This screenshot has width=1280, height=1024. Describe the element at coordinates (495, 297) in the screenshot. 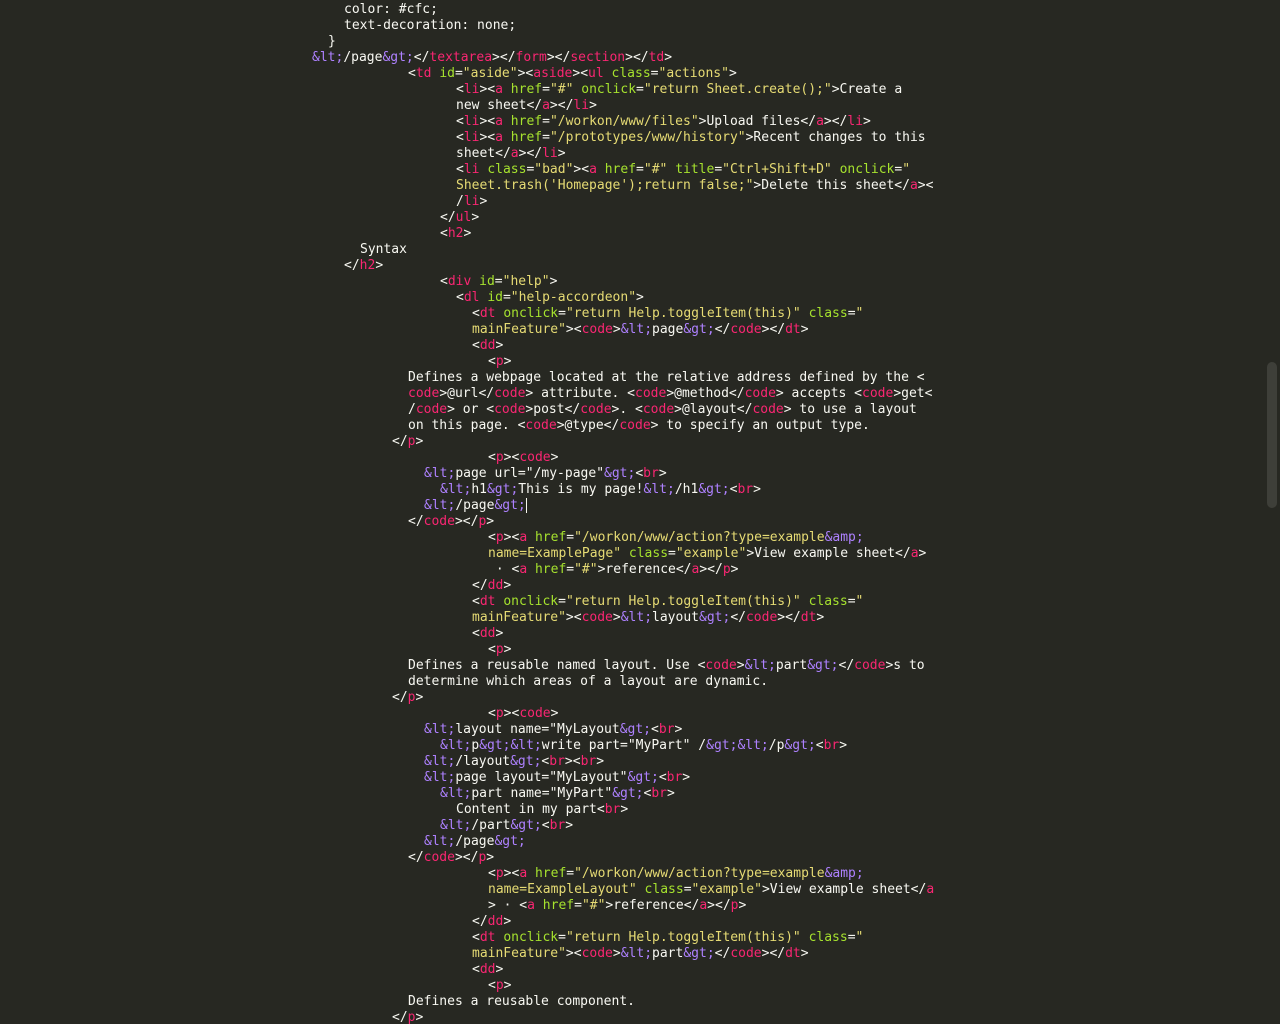

I see `code-token: id` at that location.